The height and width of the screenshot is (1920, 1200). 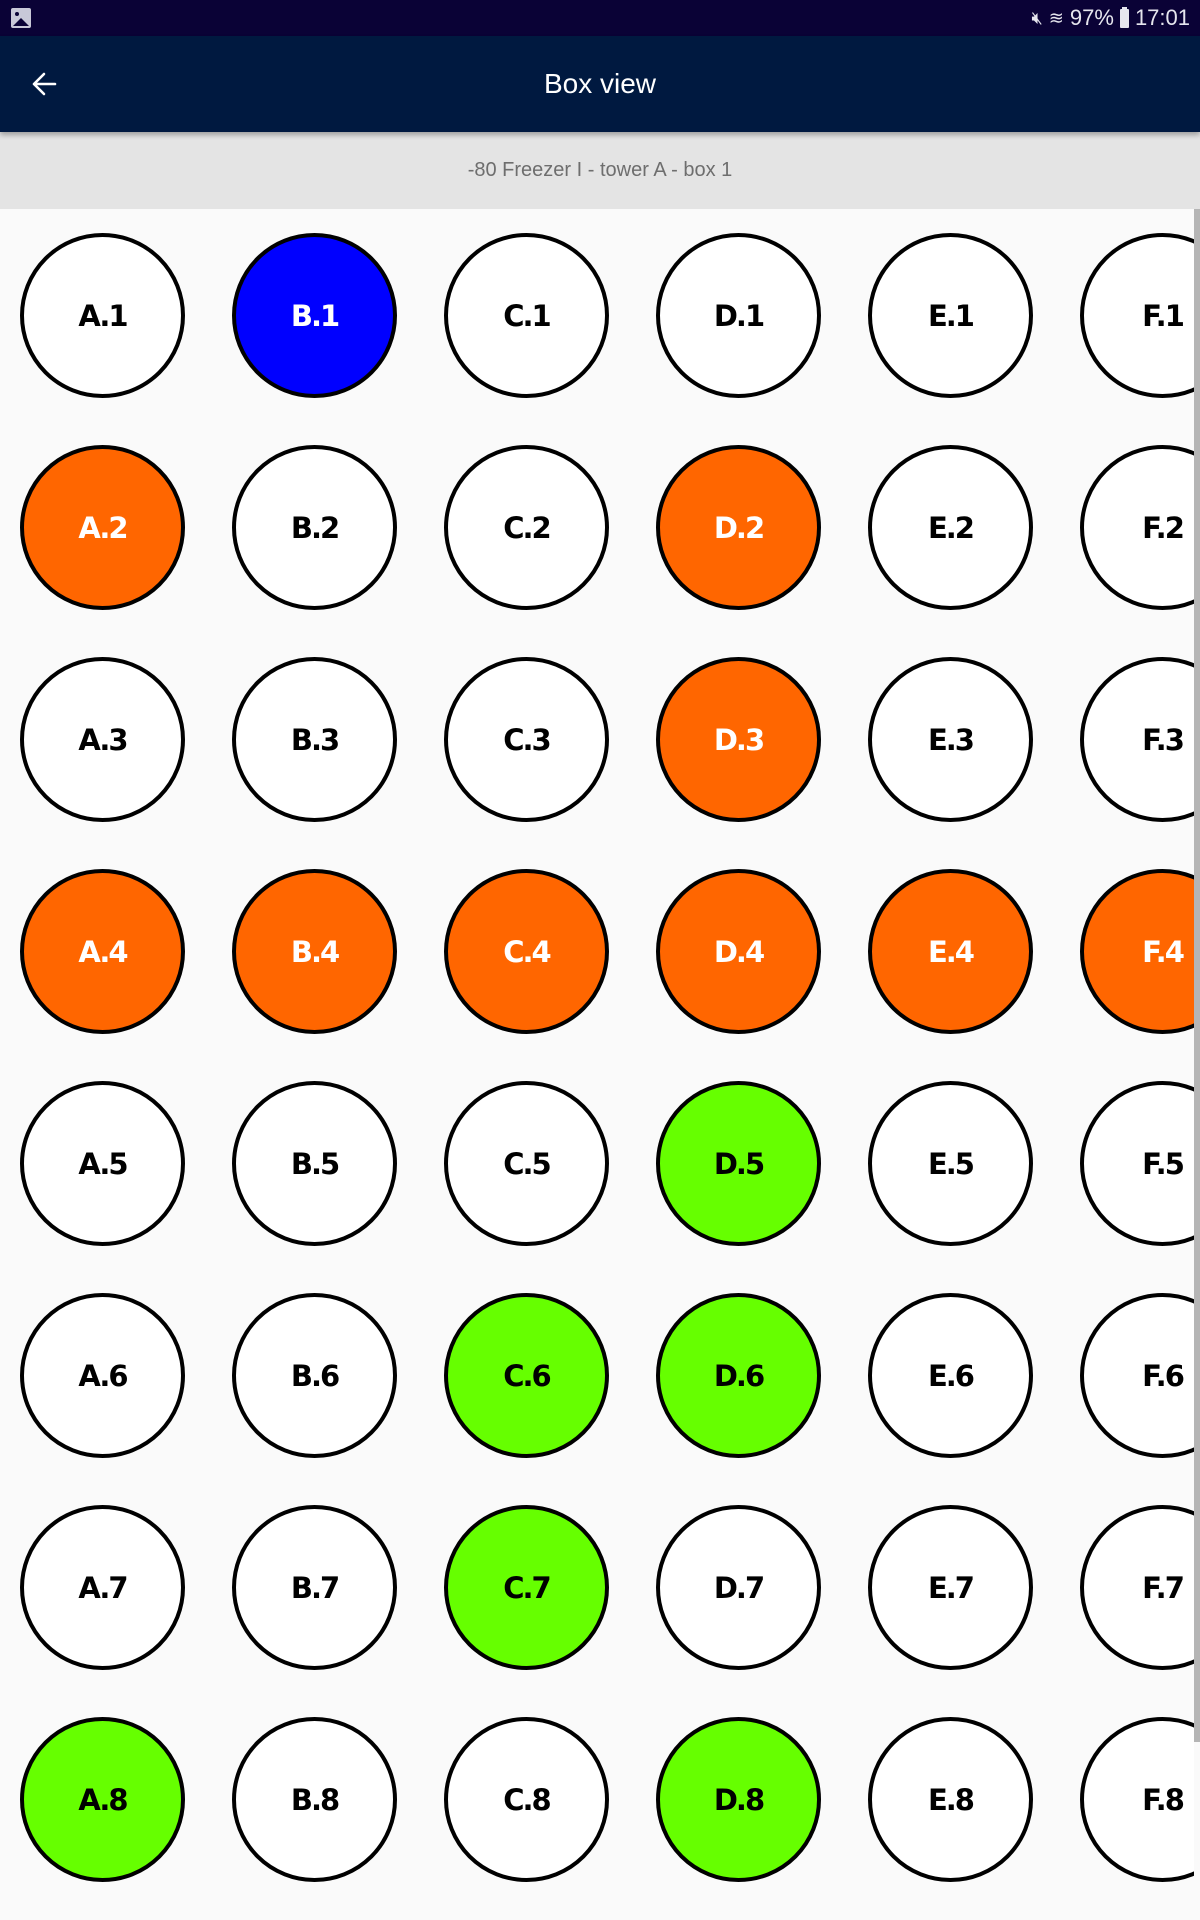 I want to click on clock: 17:01, so click(x=1162, y=17).